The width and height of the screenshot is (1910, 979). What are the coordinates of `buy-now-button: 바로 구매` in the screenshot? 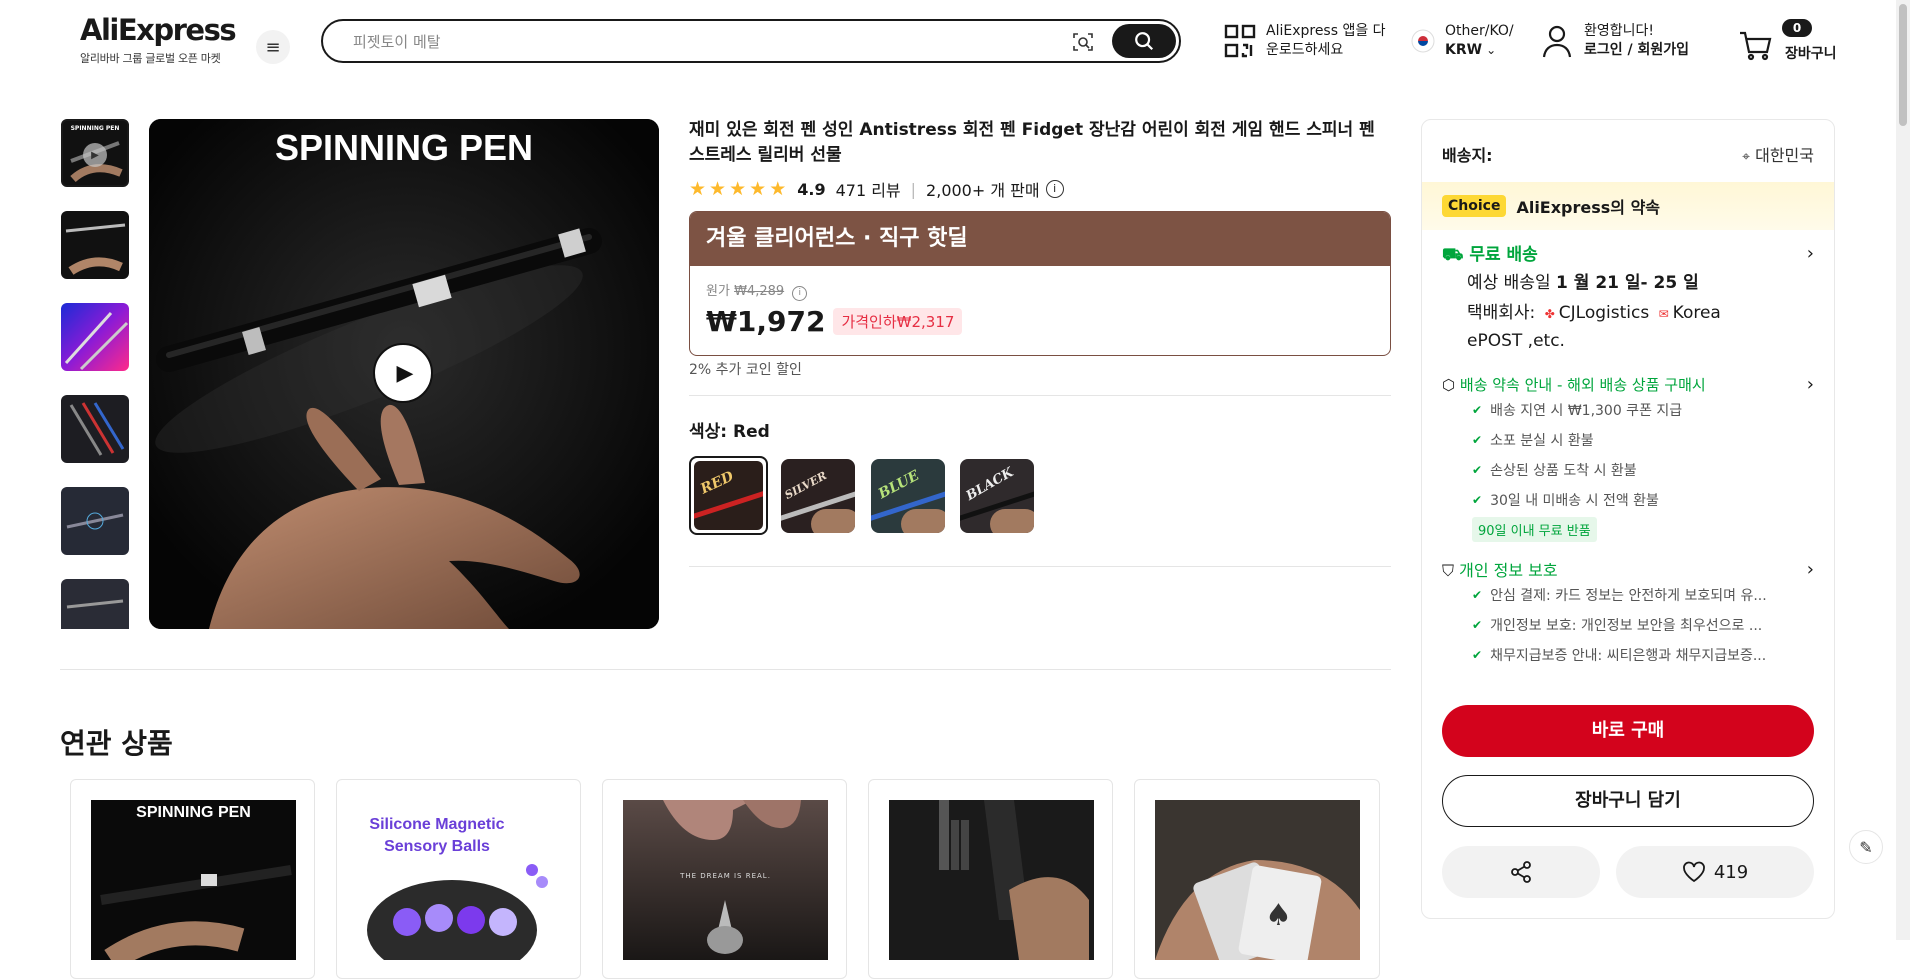 It's located at (1628, 731).